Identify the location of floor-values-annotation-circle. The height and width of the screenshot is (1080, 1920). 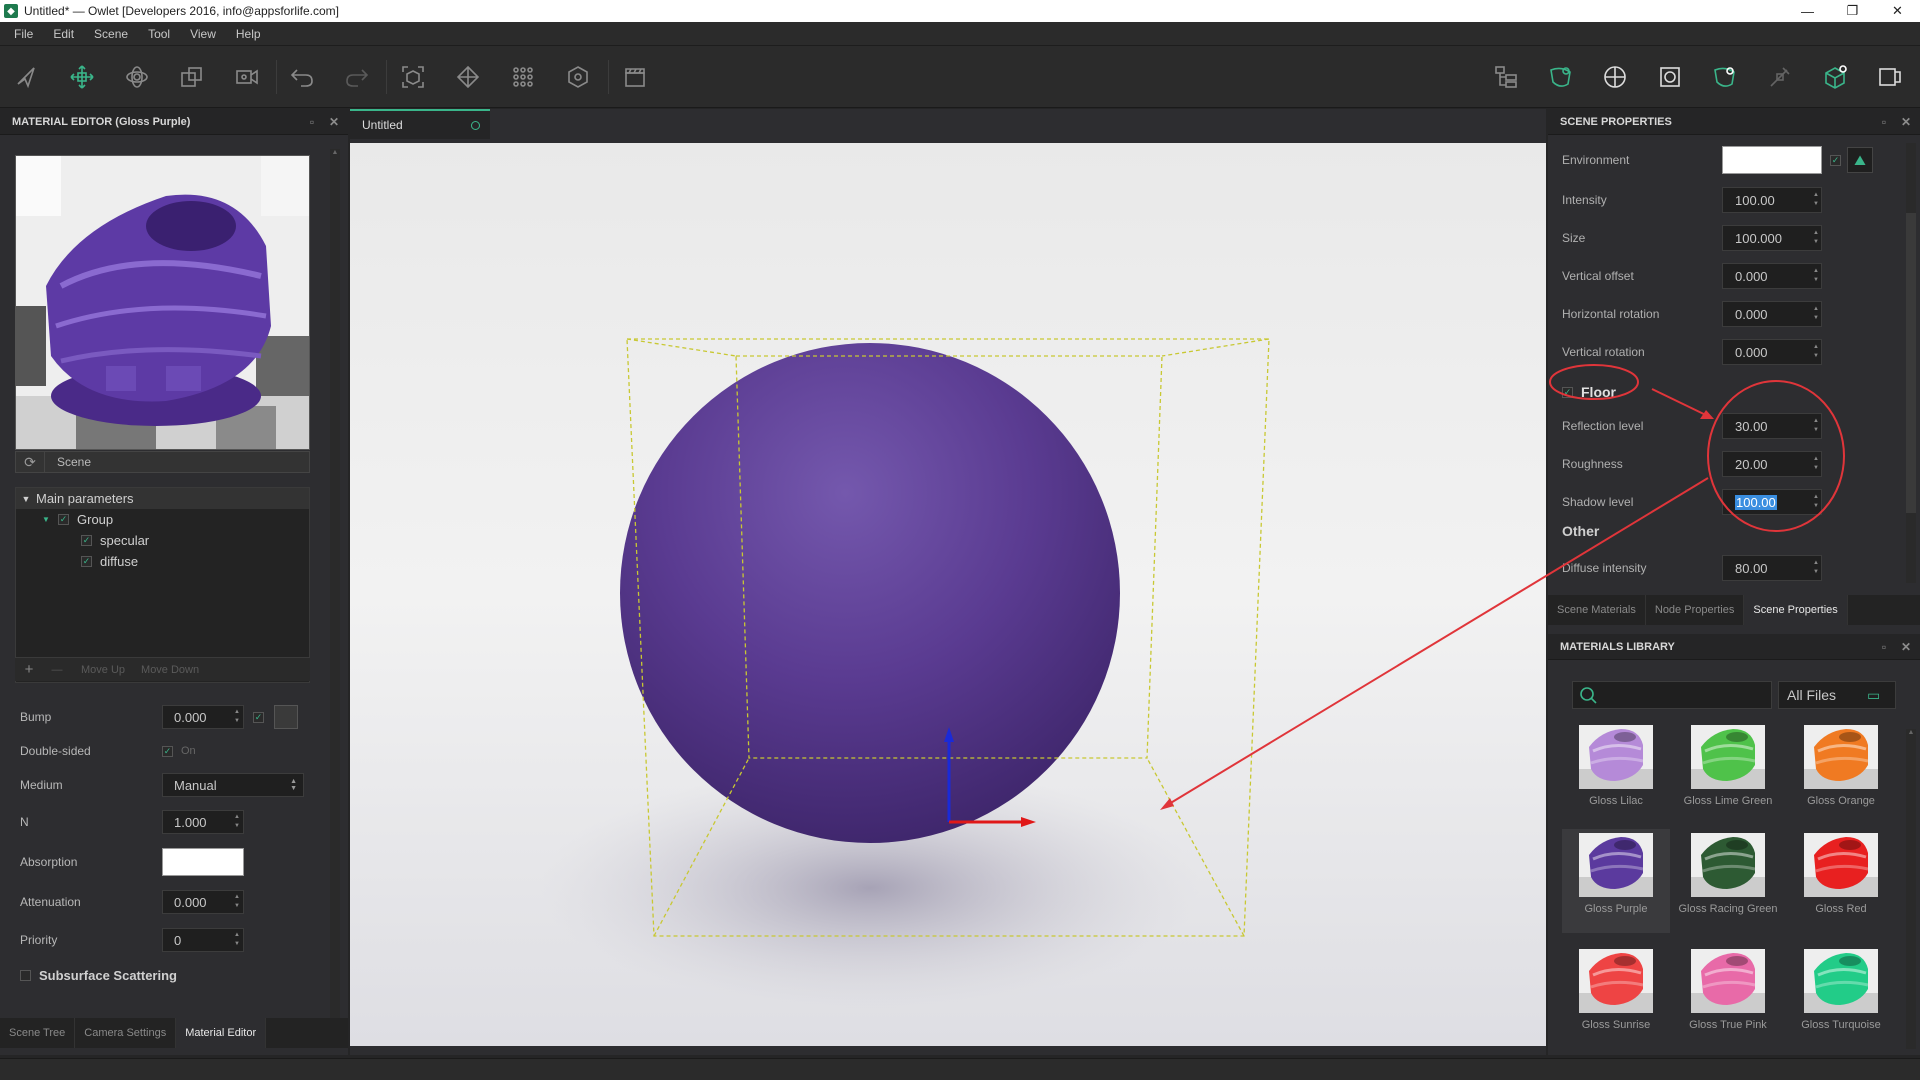
(1776, 456).